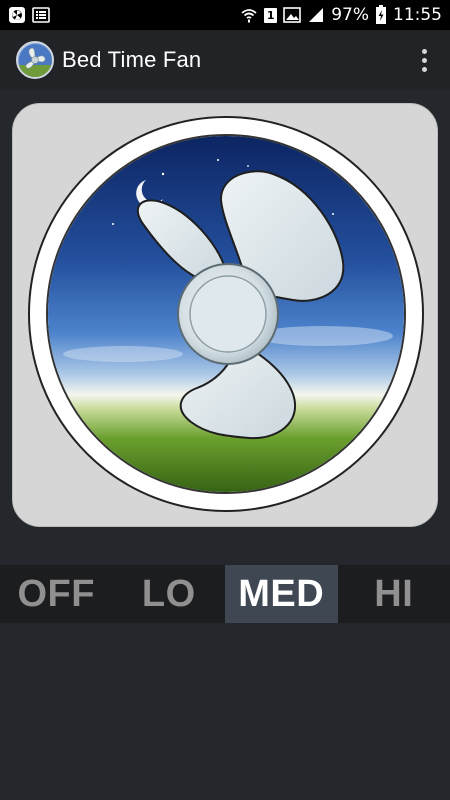 The image size is (450, 800). What do you see at coordinates (249, 15) in the screenshot?
I see `wifi-icon` at bounding box center [249, 15].